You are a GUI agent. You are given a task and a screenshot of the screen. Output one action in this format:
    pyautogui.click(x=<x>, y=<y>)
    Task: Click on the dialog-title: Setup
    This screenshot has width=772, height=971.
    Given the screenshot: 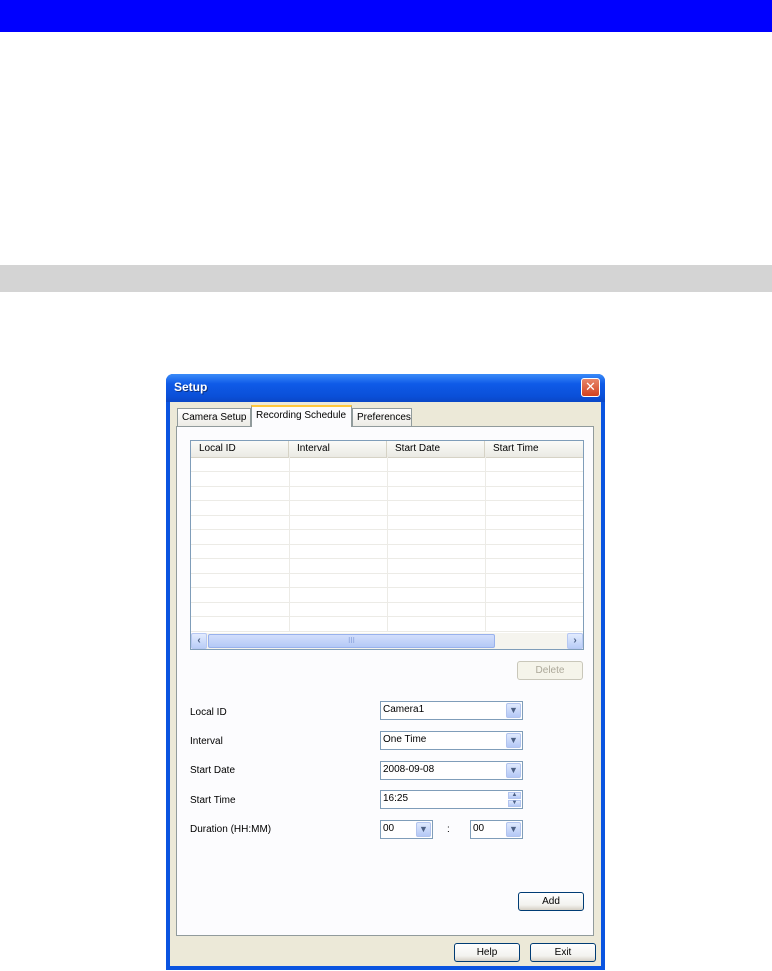 What is the action you would take?
    pyautogui.click(x=191, y=387)
    